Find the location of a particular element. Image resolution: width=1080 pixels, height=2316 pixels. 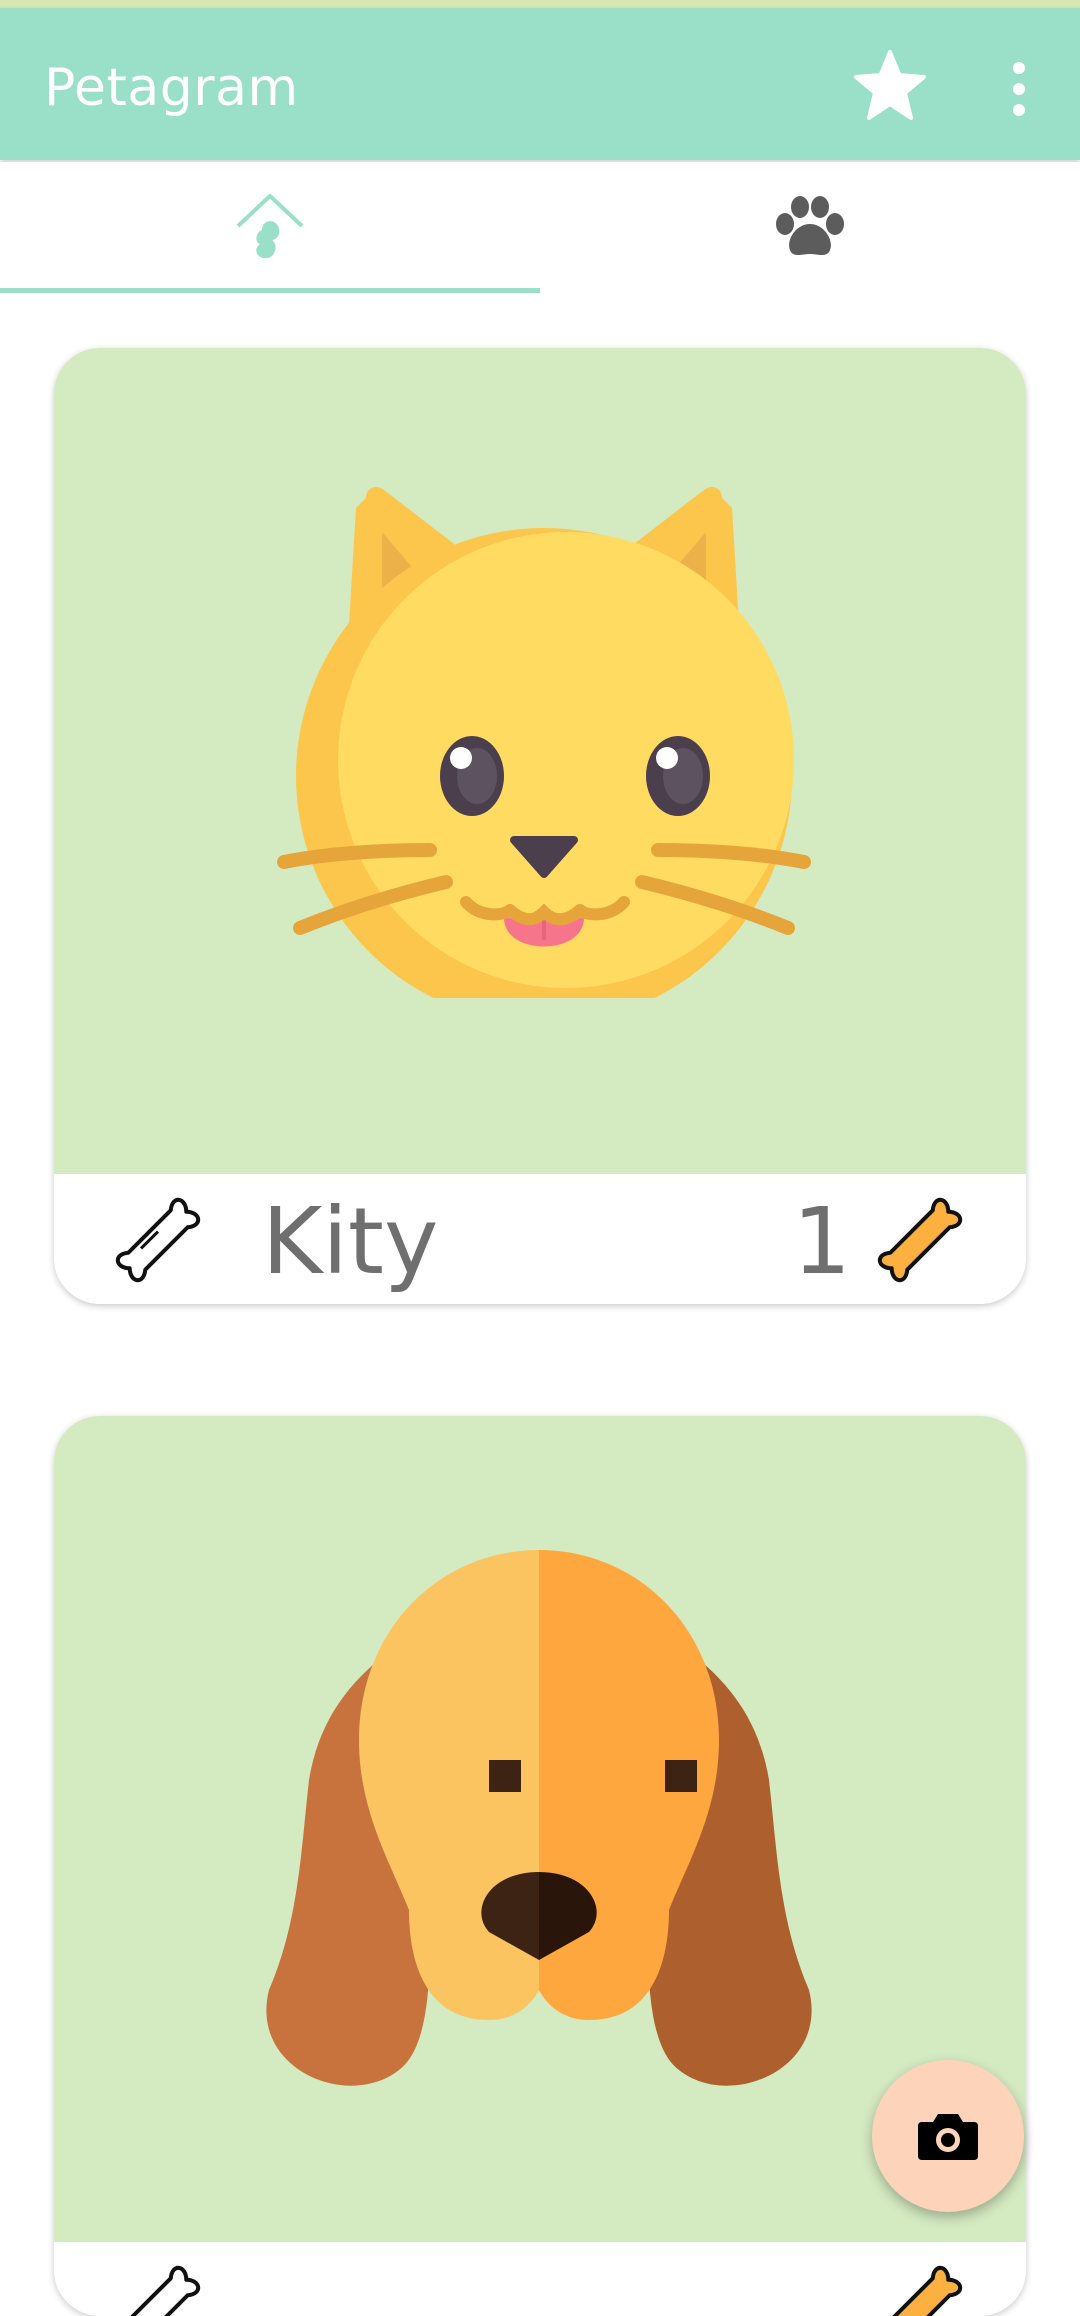

tab-bar is located at coordinates (540, 228).